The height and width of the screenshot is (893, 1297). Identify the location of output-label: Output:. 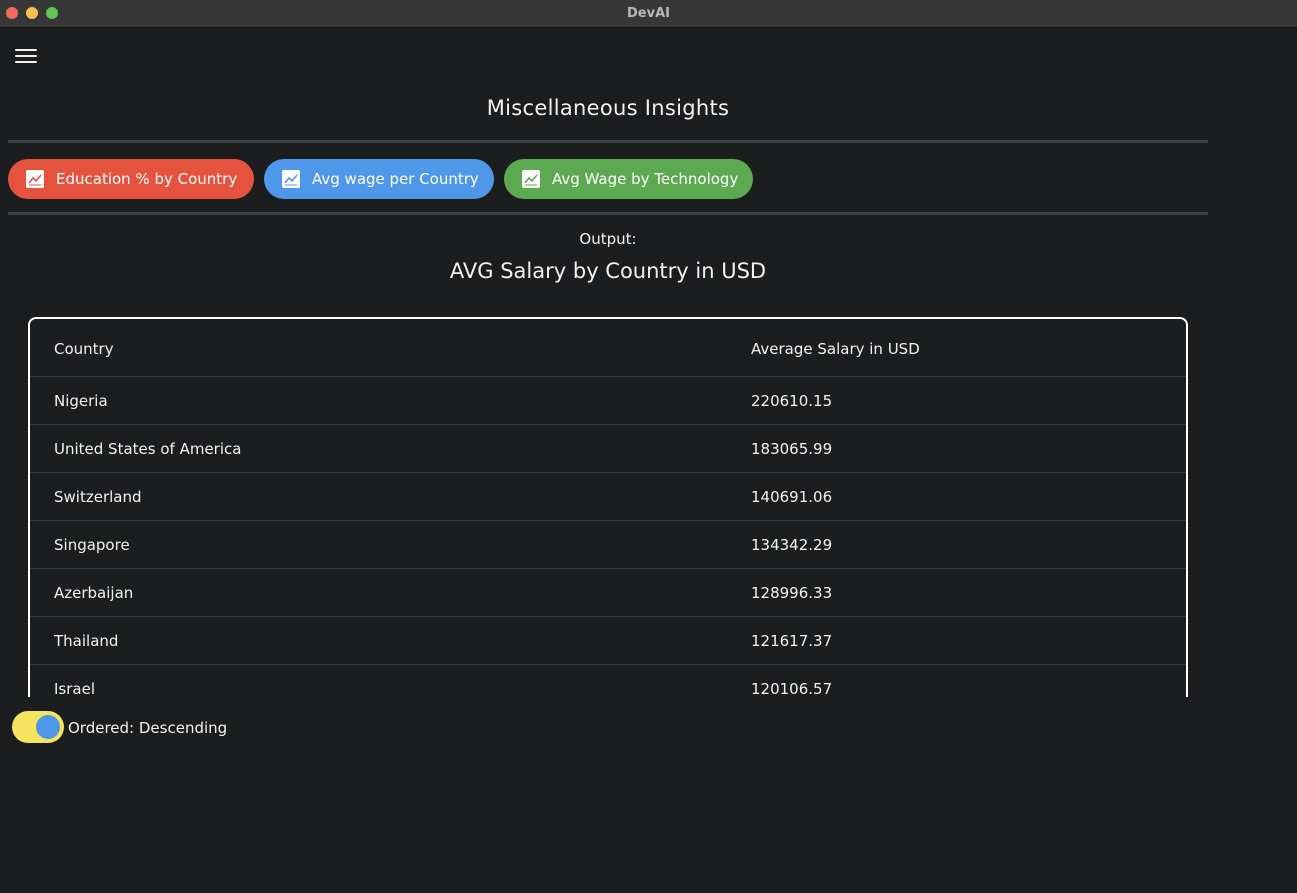
(608, 239).